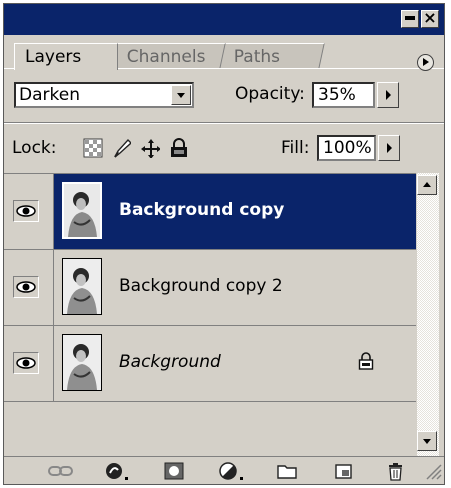  Describe the element at coordinates (270, 56) in the screenshot. I see `tab-paths: Paths` at that location.